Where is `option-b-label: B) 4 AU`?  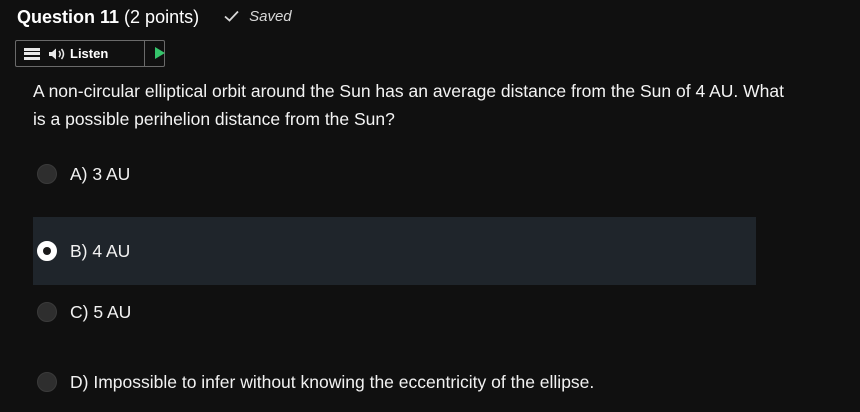 option-b-label: B) 4 AU is located at coordinates (100, 251).